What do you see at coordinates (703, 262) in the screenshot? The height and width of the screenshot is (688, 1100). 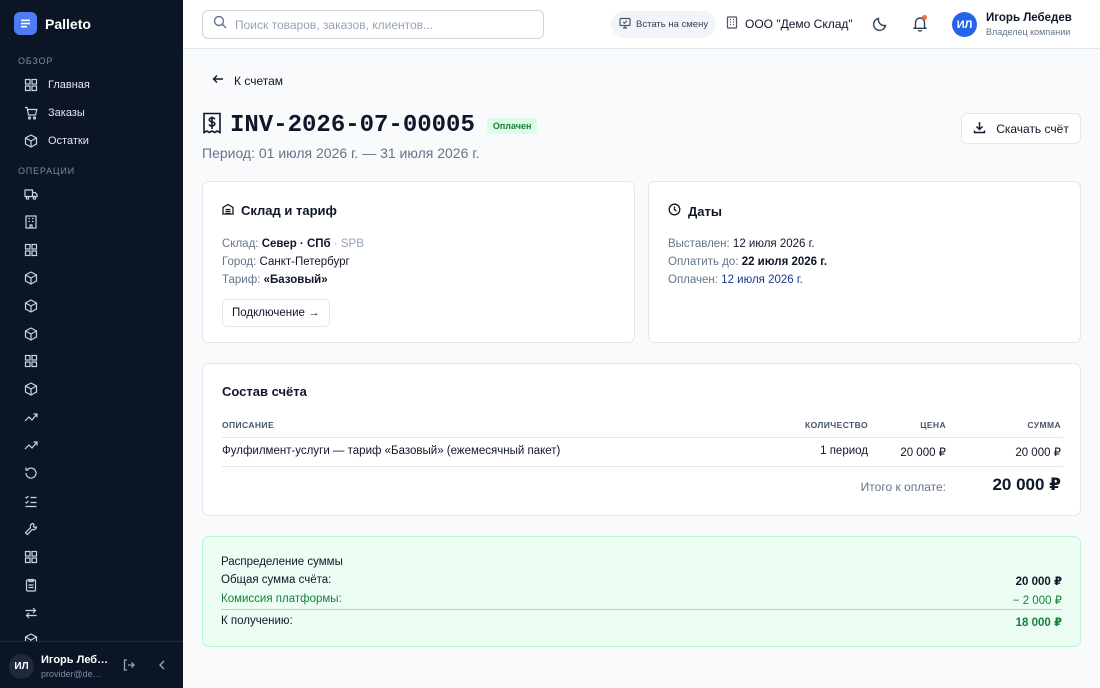 I see `due-label: Оплатить до:` at bounding box center [703, 262].